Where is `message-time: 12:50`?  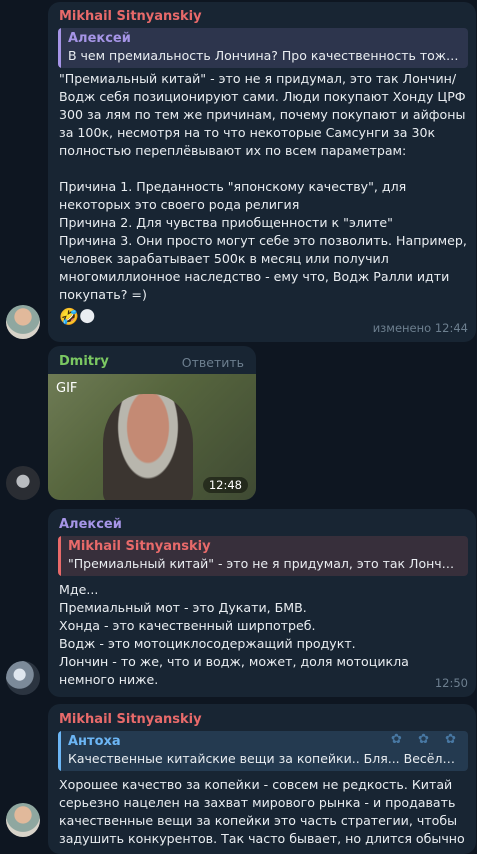 message-time: 12:50 is located at coordinates (451, 683).